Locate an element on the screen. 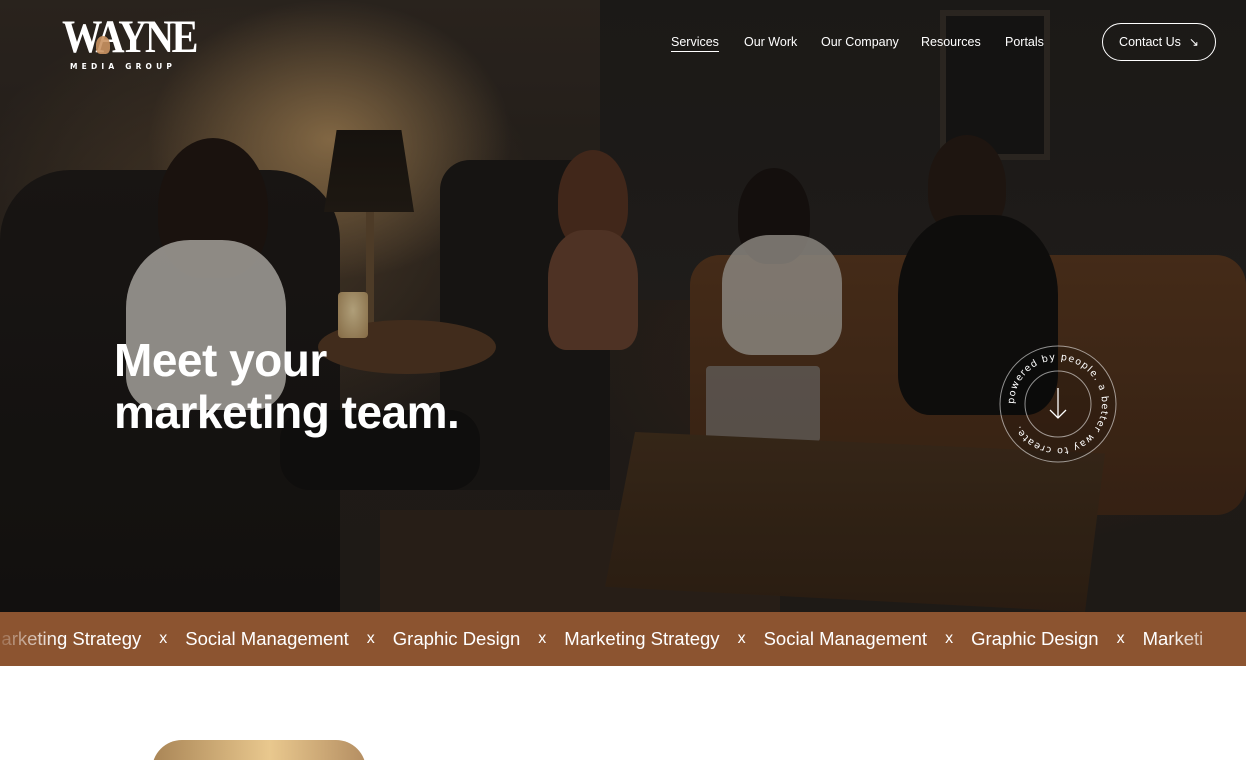 The height and width of the screenshot is (760, 1246). nav-item-resources: Resources is located at coordinates (951, 42).